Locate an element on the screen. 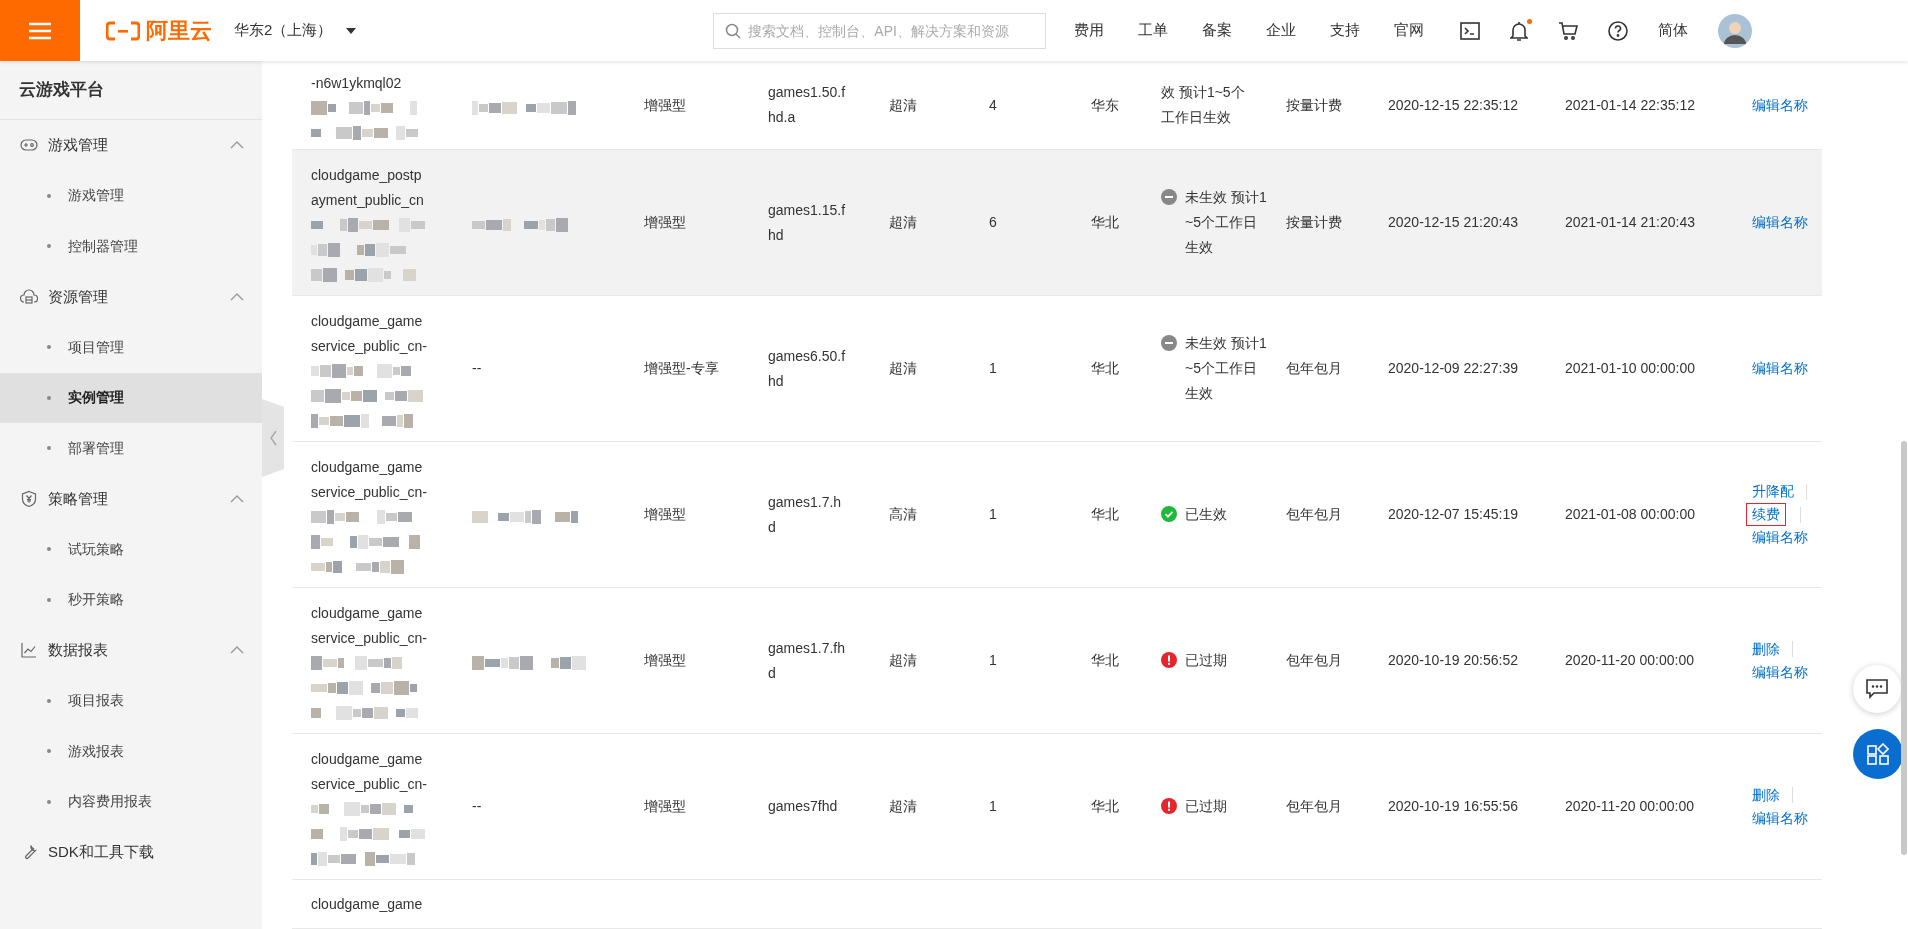 The width and height of the screenshot is (1908, 929). help-icon is located at coordinates (1618, 30).